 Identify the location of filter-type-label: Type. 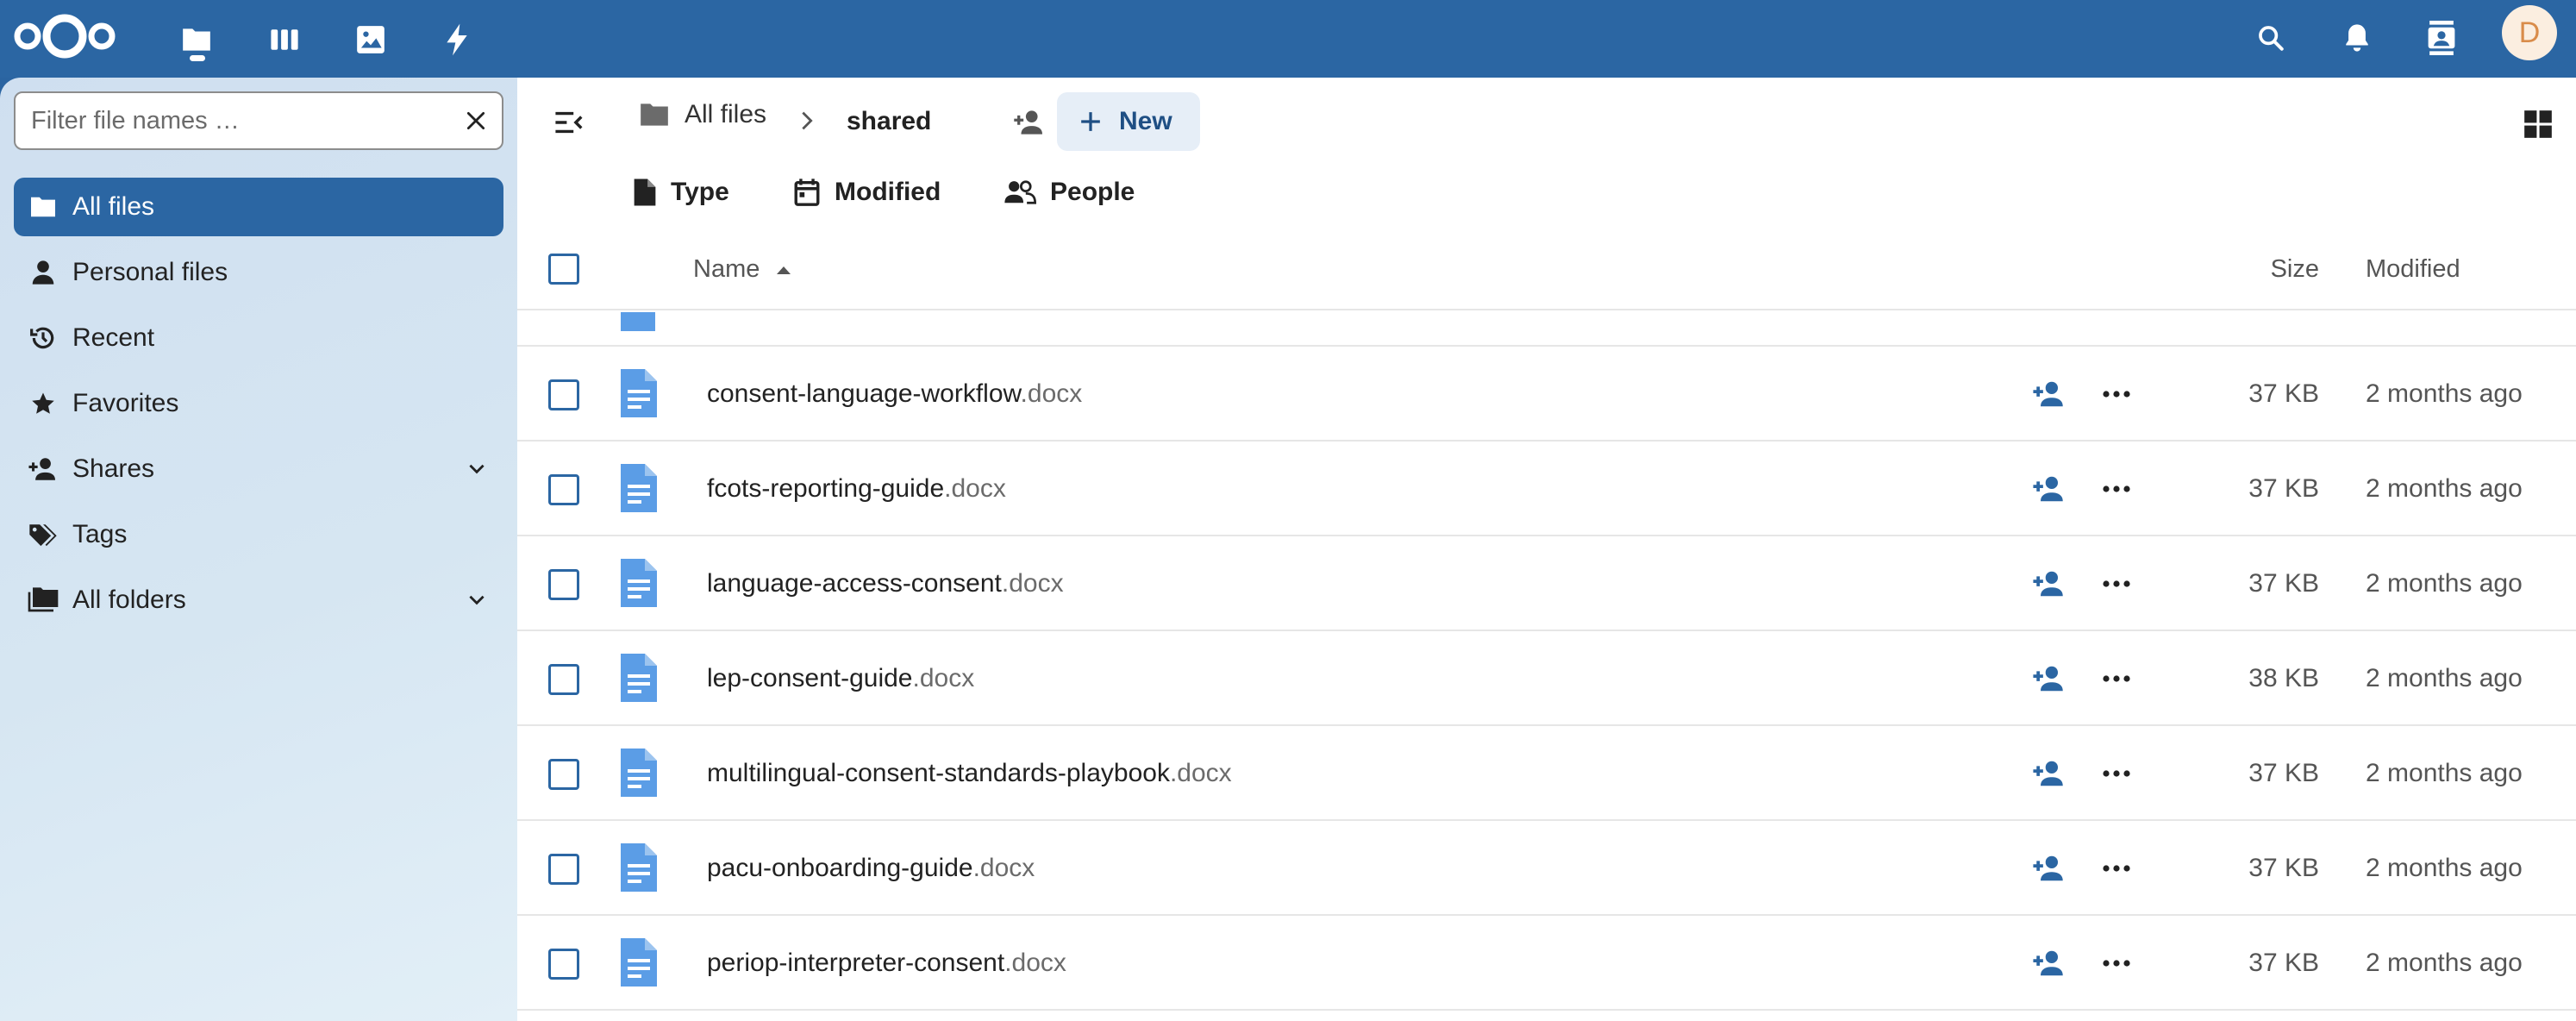
(700, 192).